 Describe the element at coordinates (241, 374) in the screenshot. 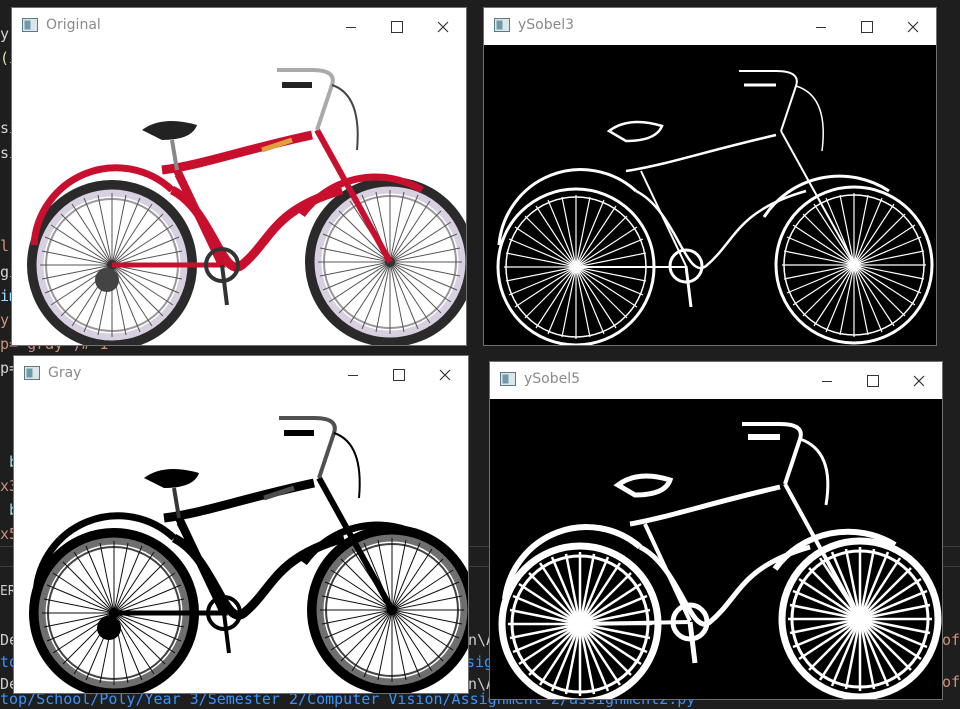

I see `title-bar: Gray` at that location.